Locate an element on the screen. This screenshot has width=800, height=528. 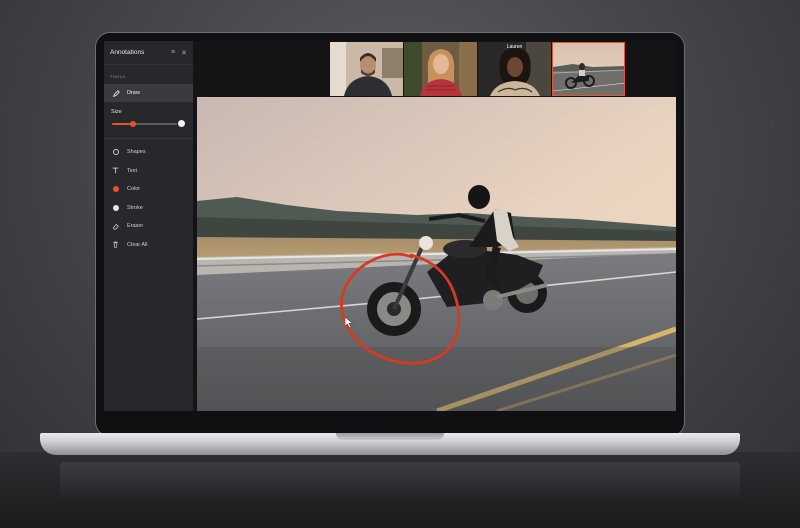
panel-title: Annotations is located at coordinates (127, 52).